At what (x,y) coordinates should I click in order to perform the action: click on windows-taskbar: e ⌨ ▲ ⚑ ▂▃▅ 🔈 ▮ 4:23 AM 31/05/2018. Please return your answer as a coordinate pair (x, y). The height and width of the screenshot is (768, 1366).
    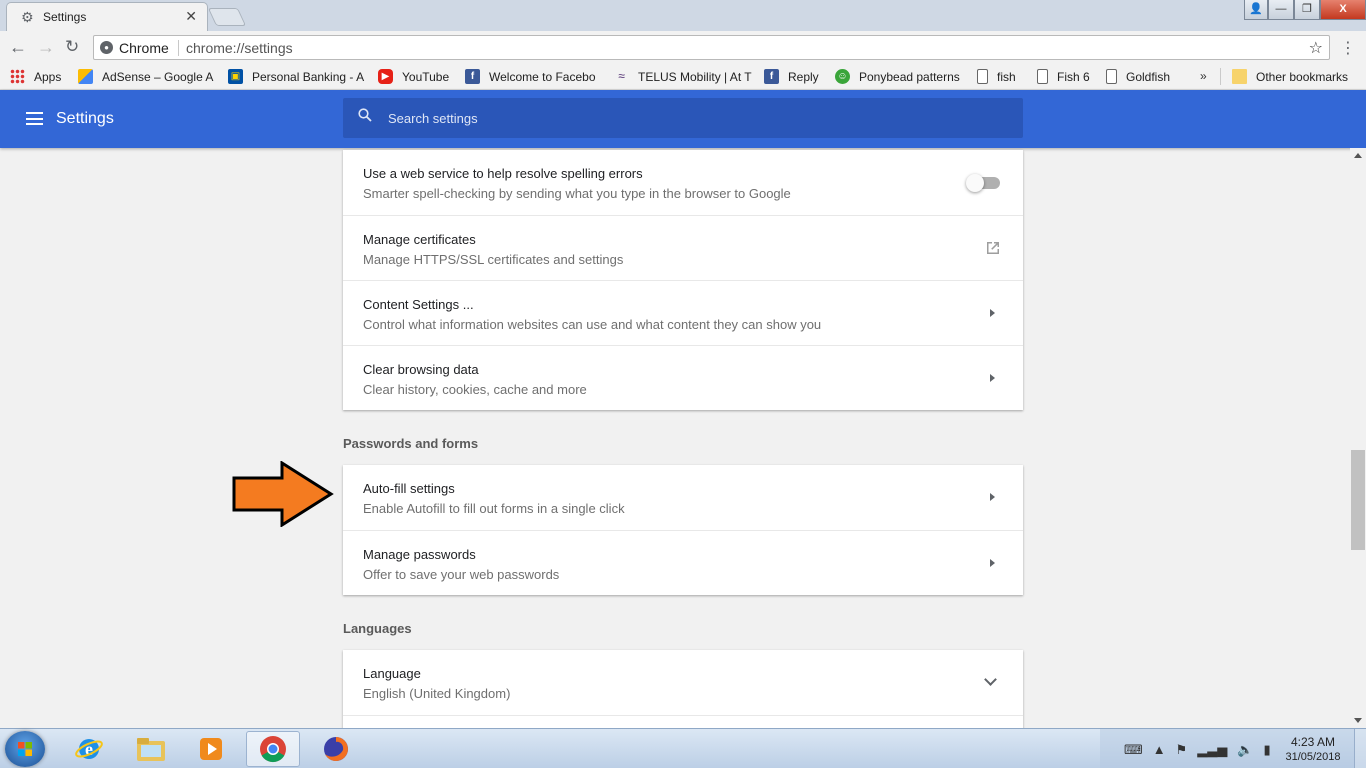
    Looking at the image, I should click on (683, 748).